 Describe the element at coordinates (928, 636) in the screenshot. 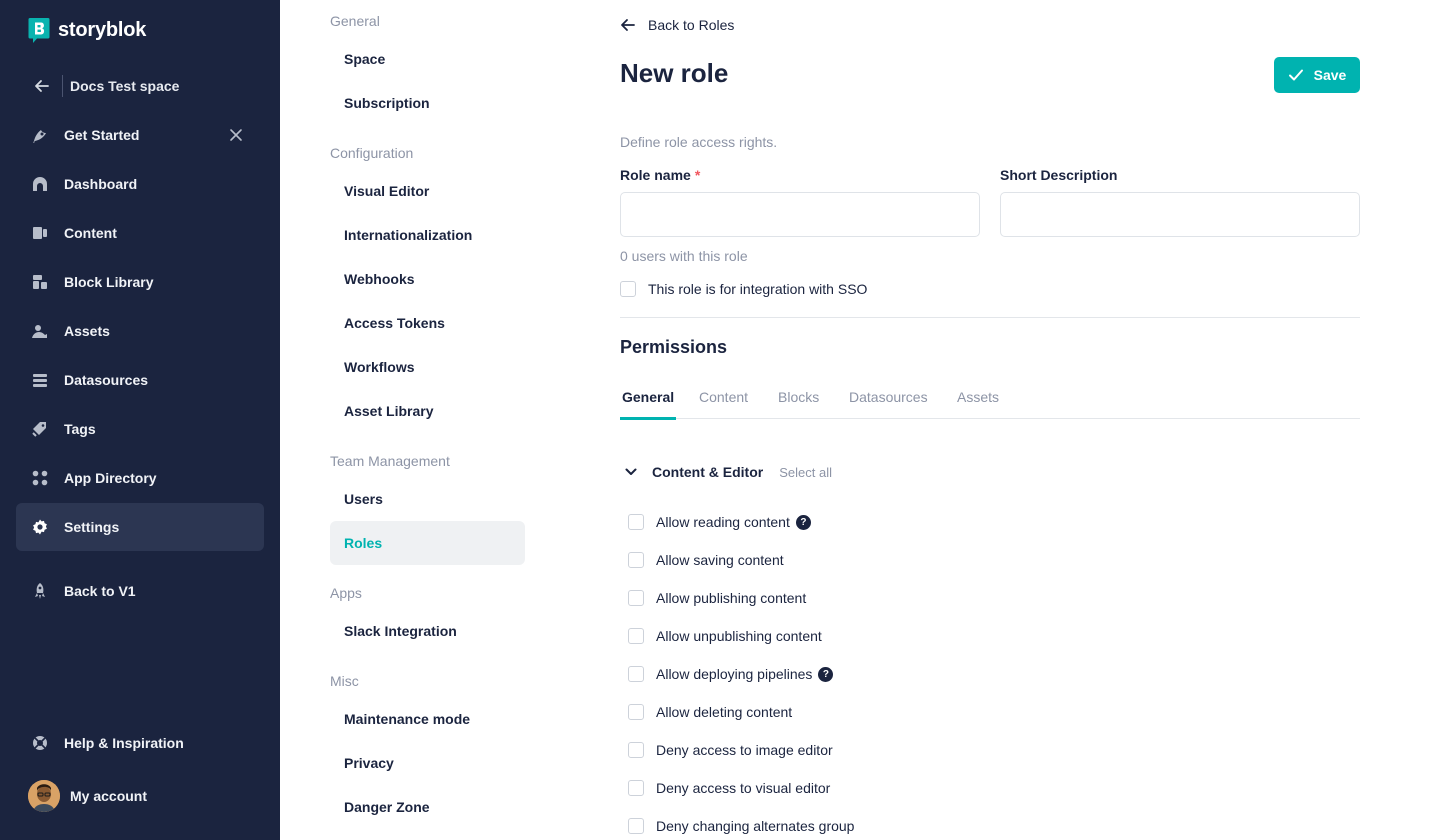

I see `permission-row: Allow unpublishing content` at that location.